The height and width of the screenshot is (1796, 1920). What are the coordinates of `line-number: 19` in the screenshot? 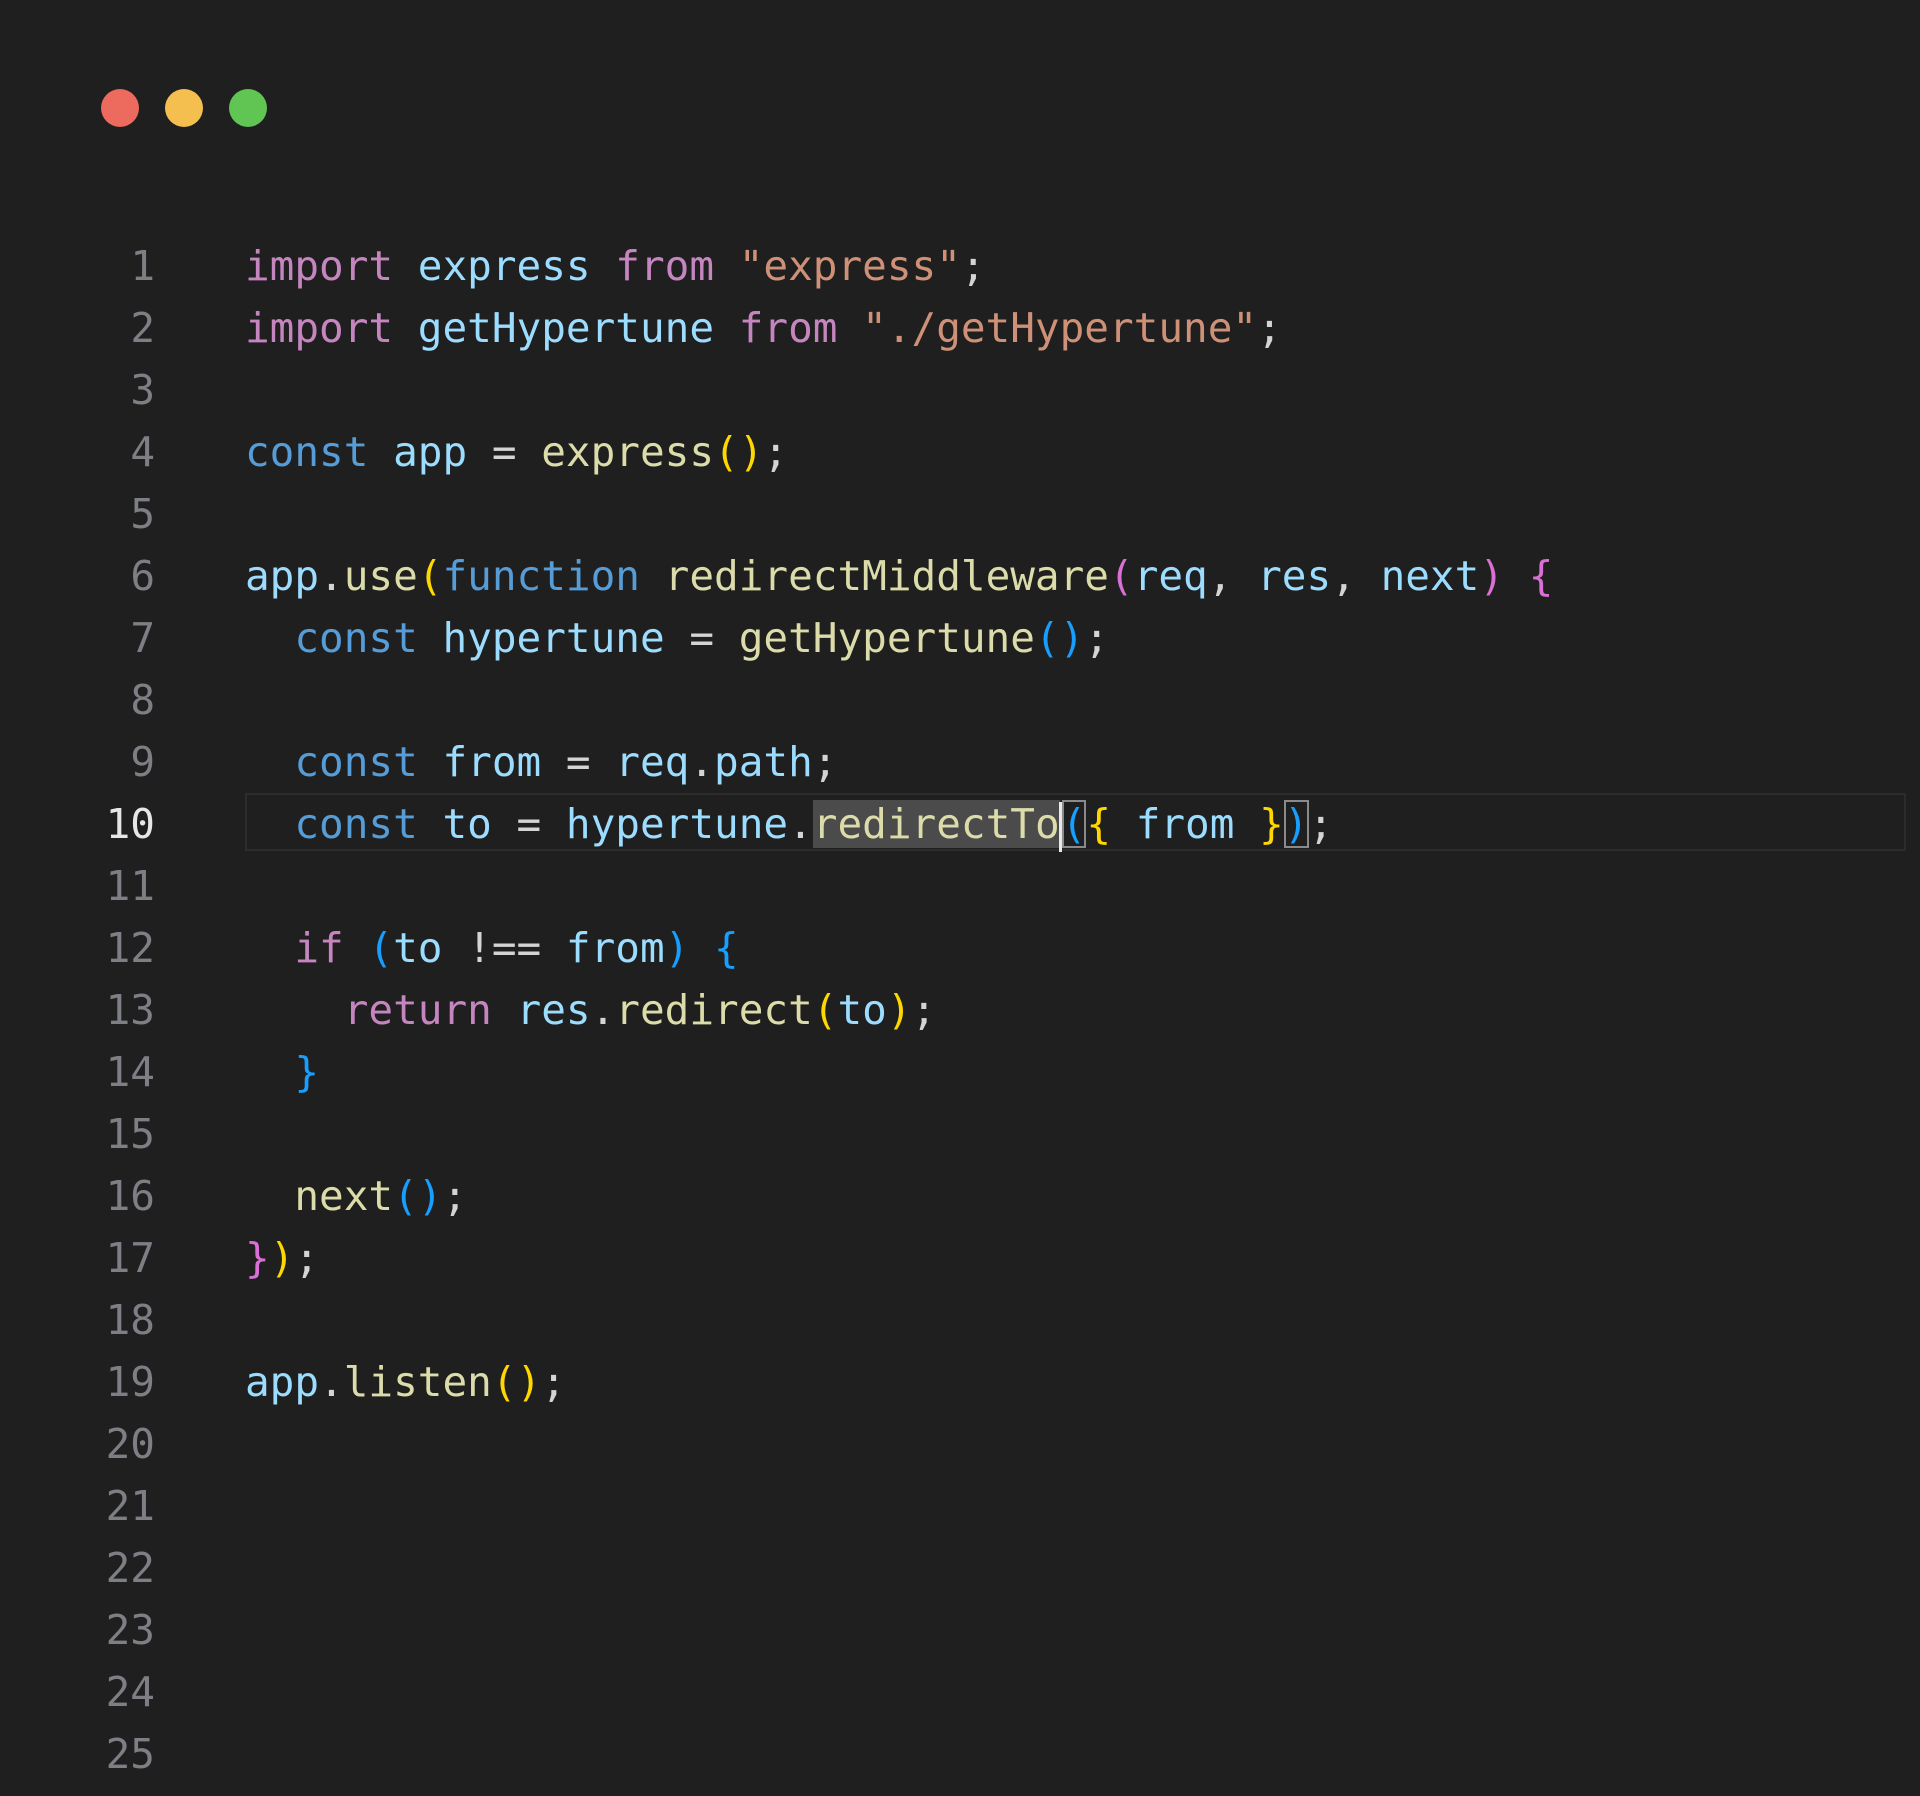 It's located at (130, 1382).